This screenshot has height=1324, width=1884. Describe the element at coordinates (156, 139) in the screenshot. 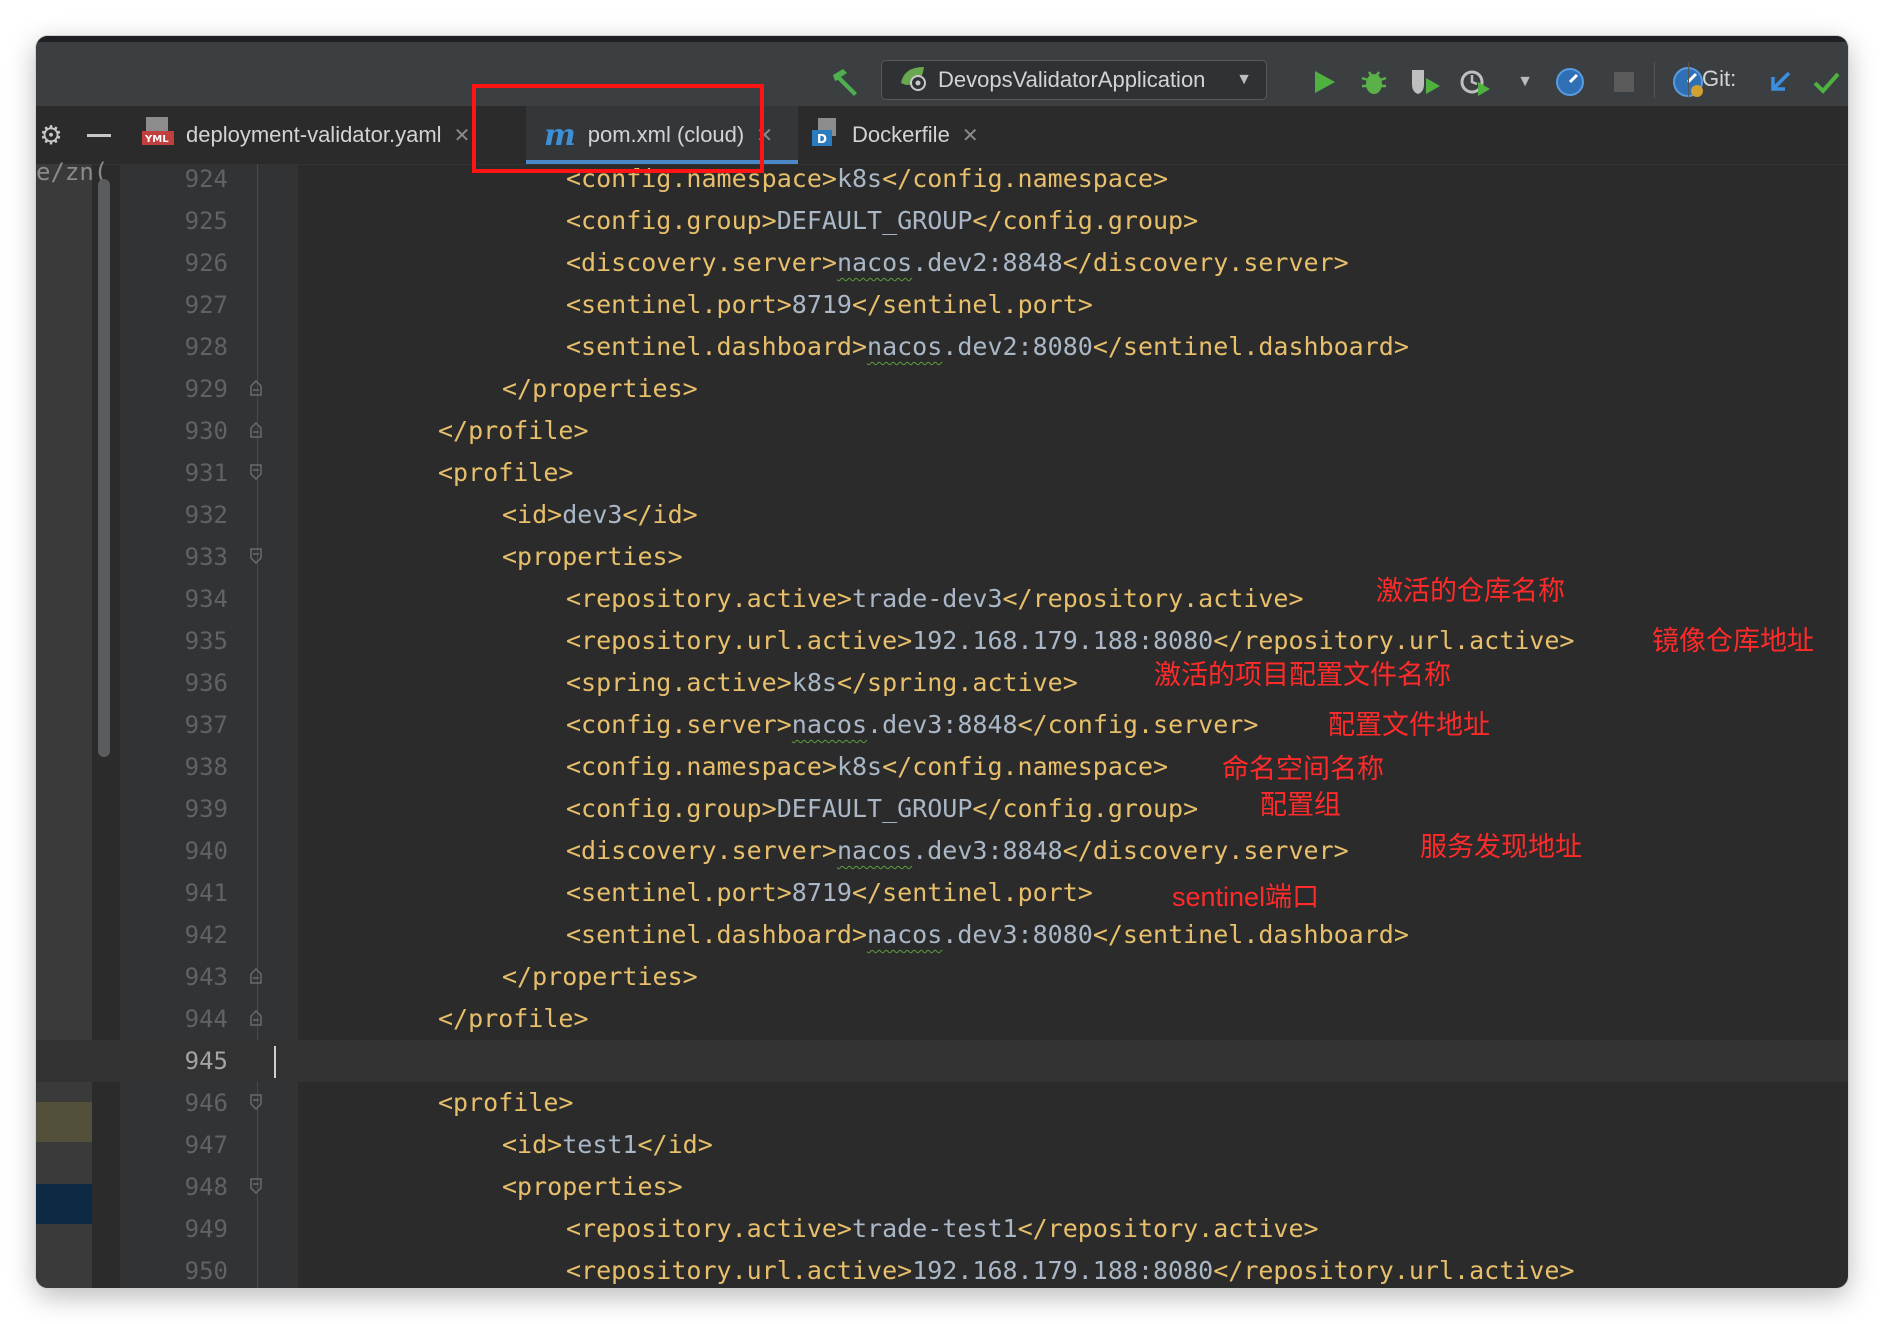

I see `svg-text: YML` at that location.